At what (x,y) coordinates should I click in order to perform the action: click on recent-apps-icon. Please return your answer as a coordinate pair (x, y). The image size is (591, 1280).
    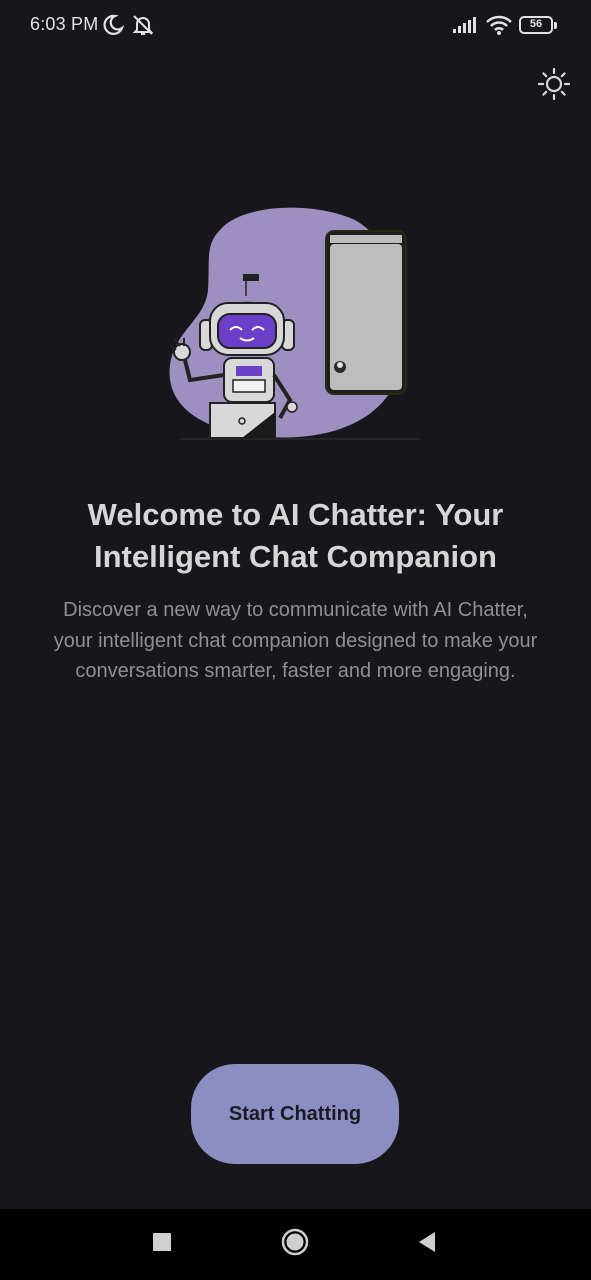
    Looking at the image, I should click on (162, 1244).